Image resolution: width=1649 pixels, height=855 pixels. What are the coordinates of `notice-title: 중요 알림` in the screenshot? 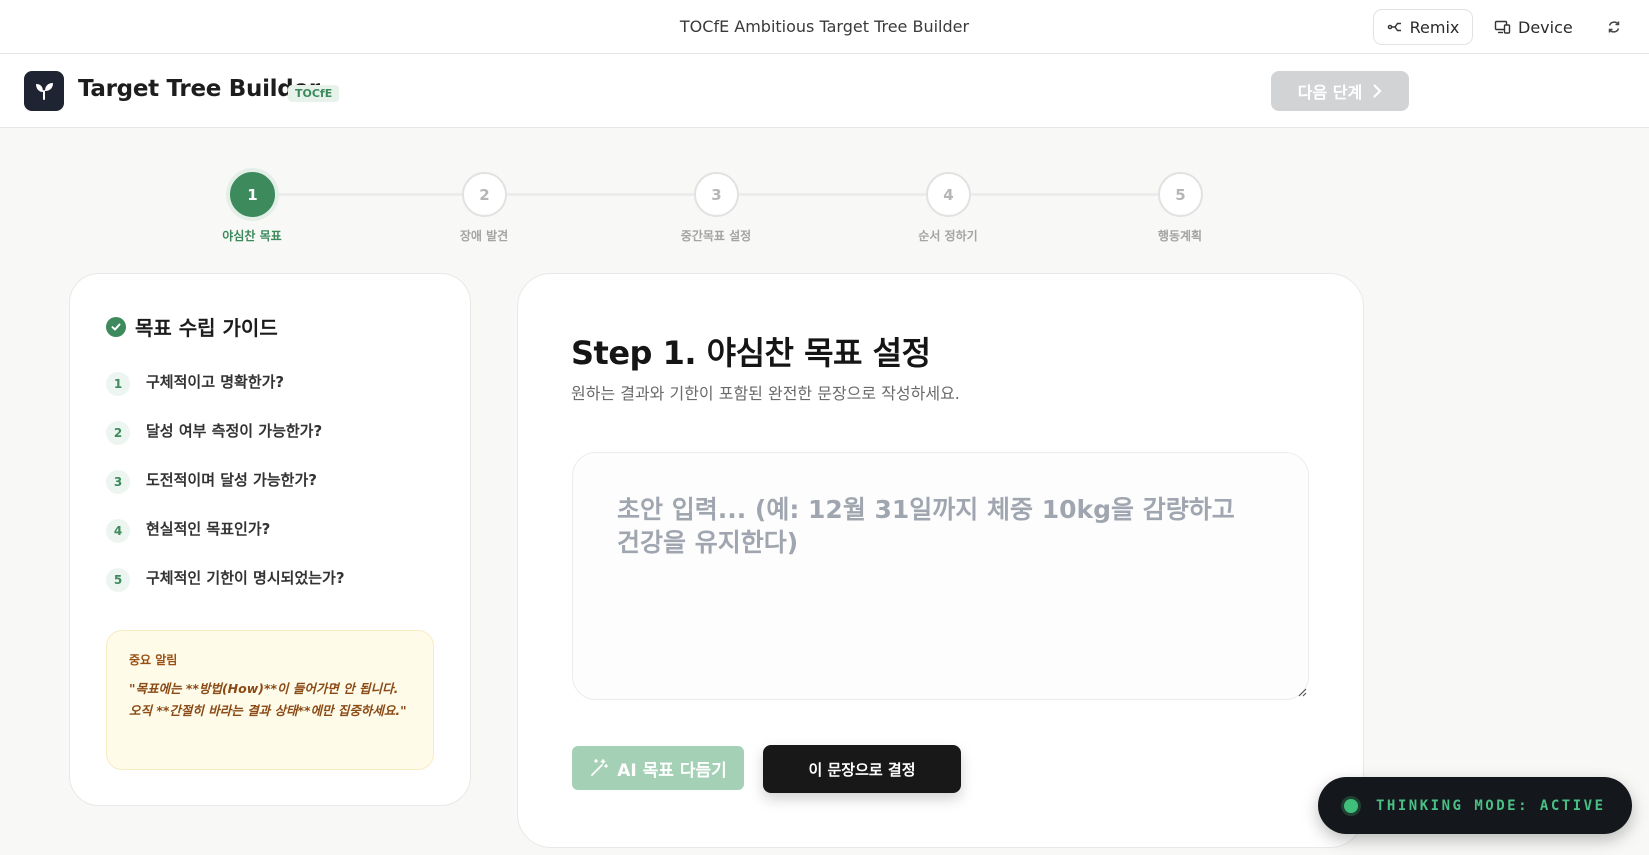 It's located at (153, 660).